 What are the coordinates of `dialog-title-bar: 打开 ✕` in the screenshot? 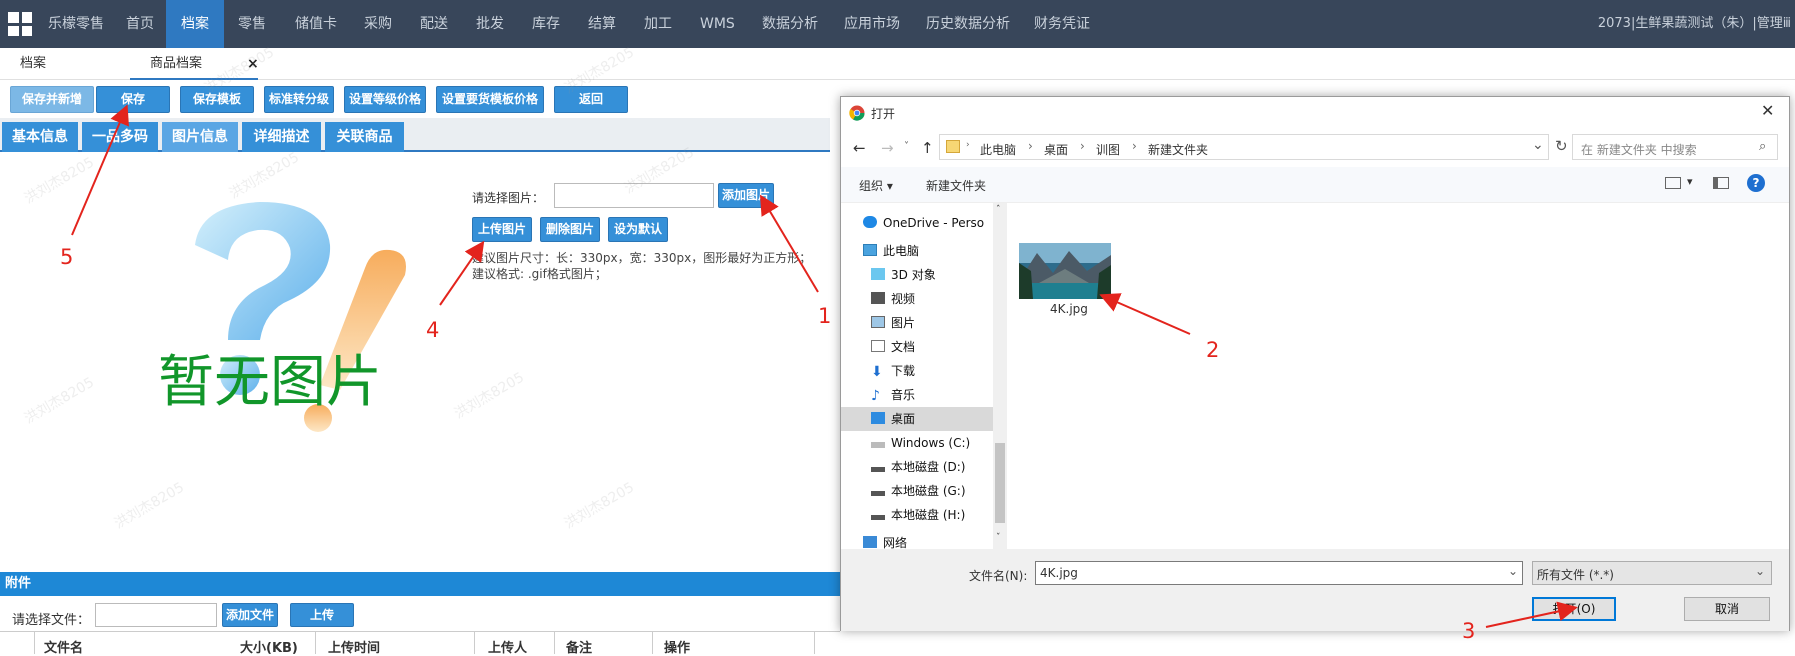 It's located at (1315, 113).